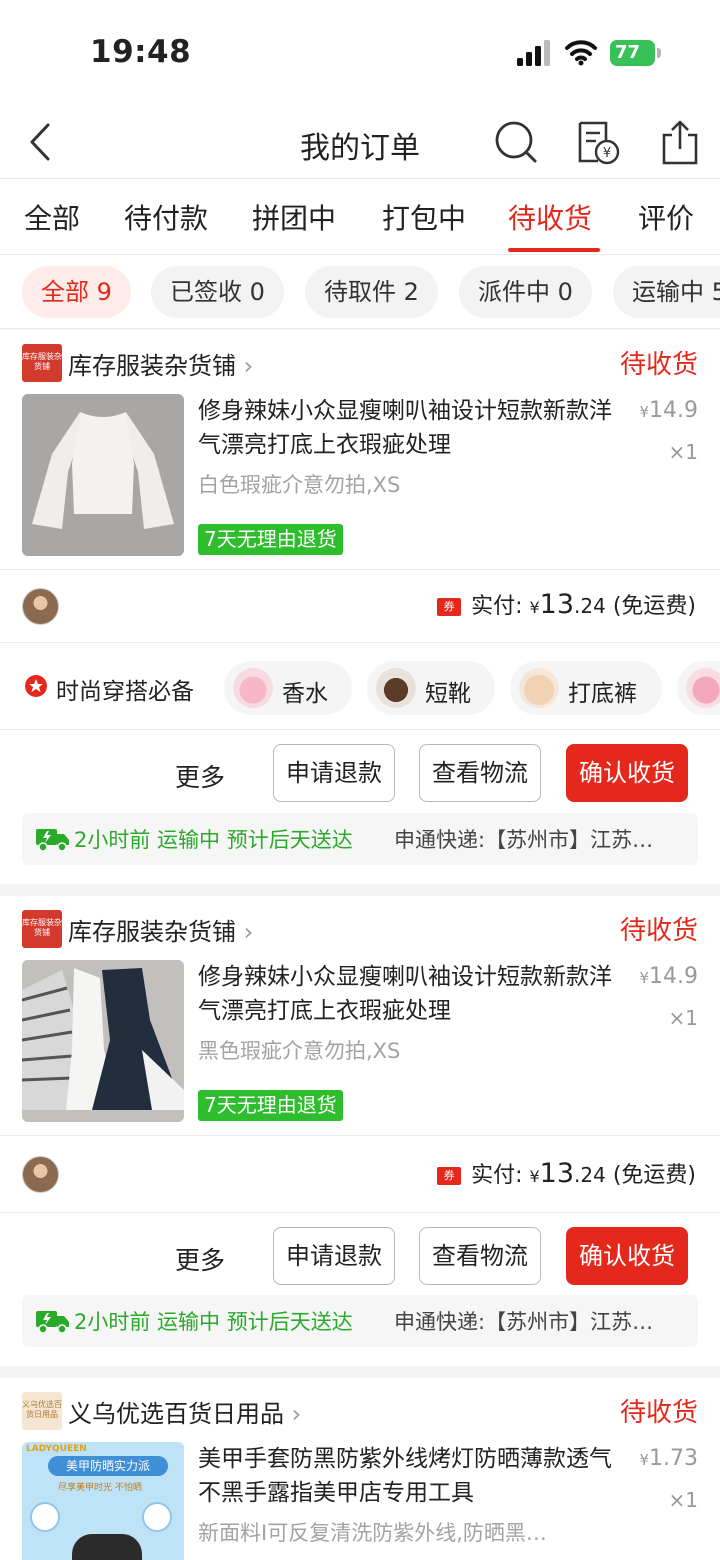  What do you see at coordinates (598, 142) in the screenshot?
I see `invoice-icon: ¥` at bounding box center [598, 142].